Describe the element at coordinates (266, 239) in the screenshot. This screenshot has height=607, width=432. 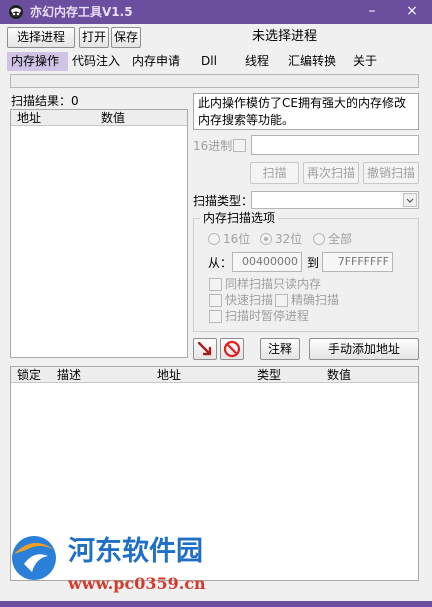
I see `bits-32-radio` at that location.